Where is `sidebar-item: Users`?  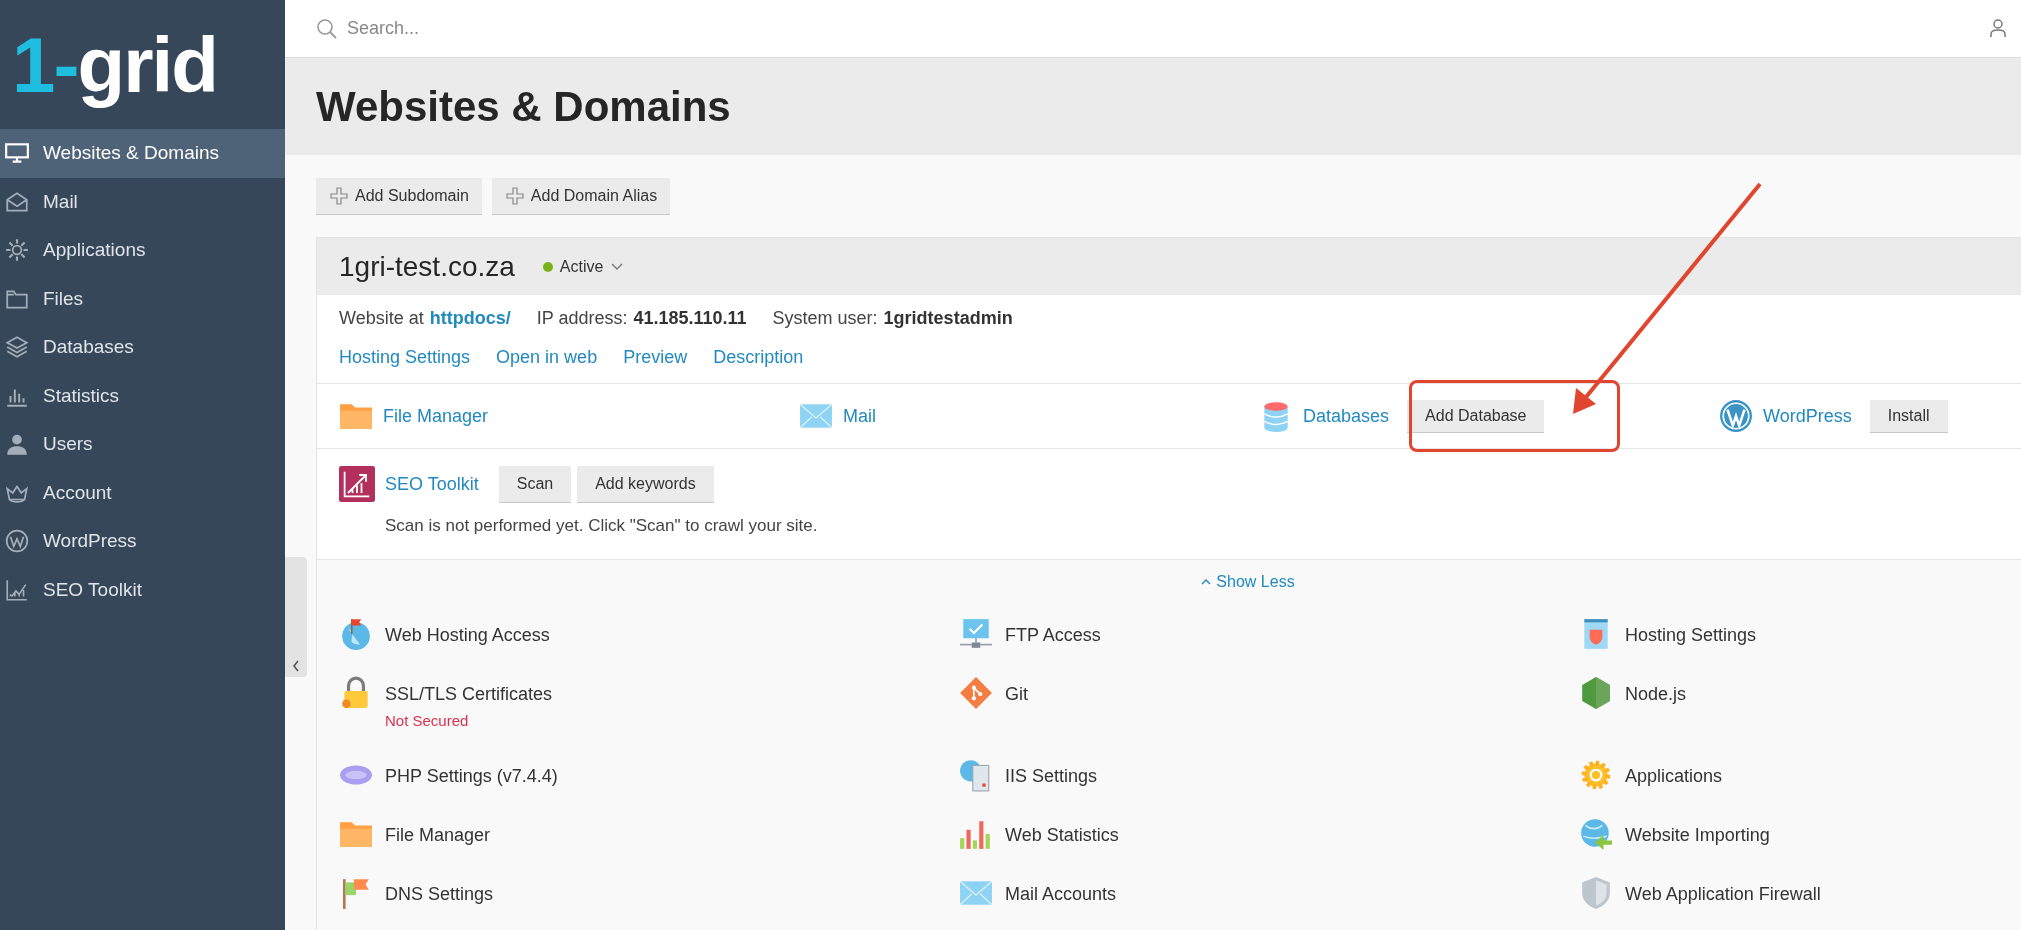 sidebar-item: Users is located at coordinates (142, 444).